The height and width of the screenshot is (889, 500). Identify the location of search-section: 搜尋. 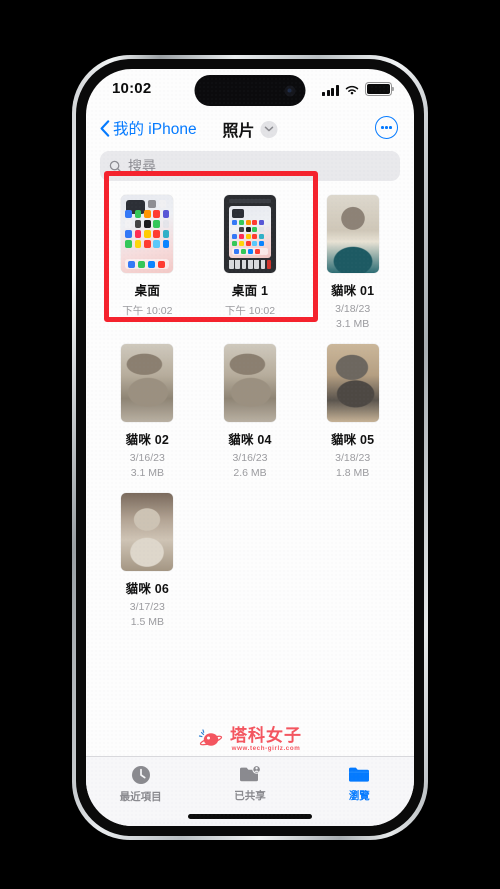
(250, 164).